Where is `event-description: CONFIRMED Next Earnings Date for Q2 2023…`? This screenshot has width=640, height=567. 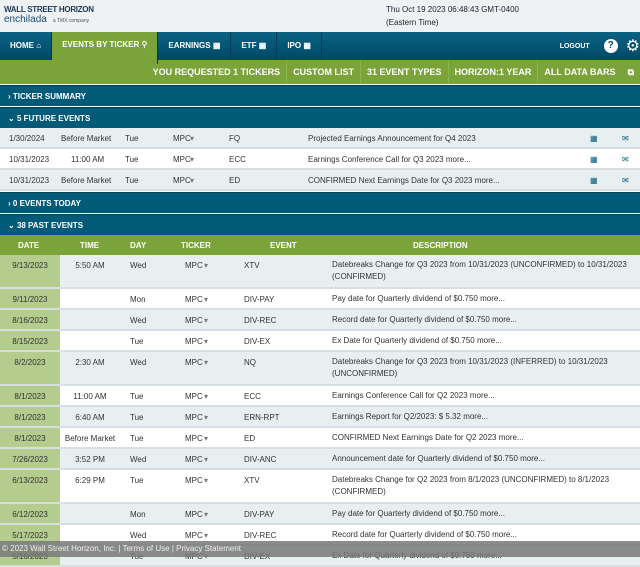 event-description: CONFIRMED Next Earnings Date for Q2 2023… is located at coordinates (482, 438).